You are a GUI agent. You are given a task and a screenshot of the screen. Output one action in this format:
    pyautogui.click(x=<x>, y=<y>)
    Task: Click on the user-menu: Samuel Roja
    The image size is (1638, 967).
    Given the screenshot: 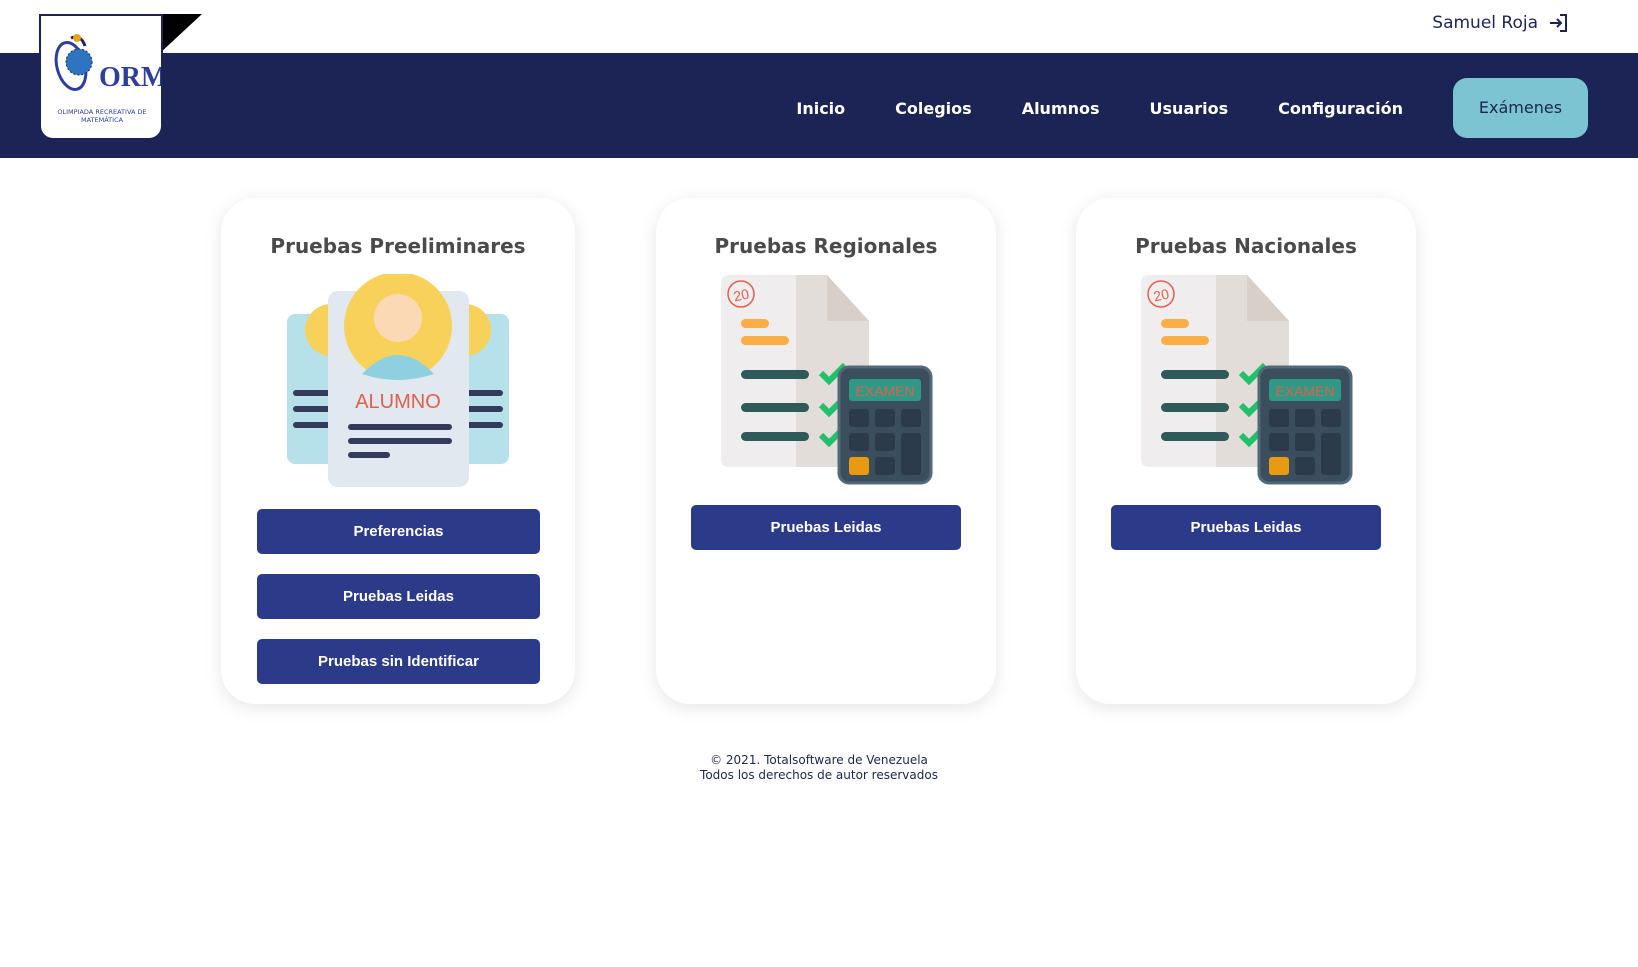 What is the action you would take?
    pyautogui.click(x=1501, y=23)
    